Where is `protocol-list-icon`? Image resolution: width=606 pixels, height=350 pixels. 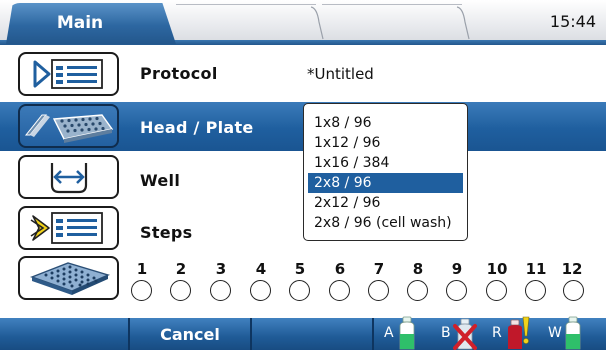
protocol-list-icon is located at coordinates (68, 74).